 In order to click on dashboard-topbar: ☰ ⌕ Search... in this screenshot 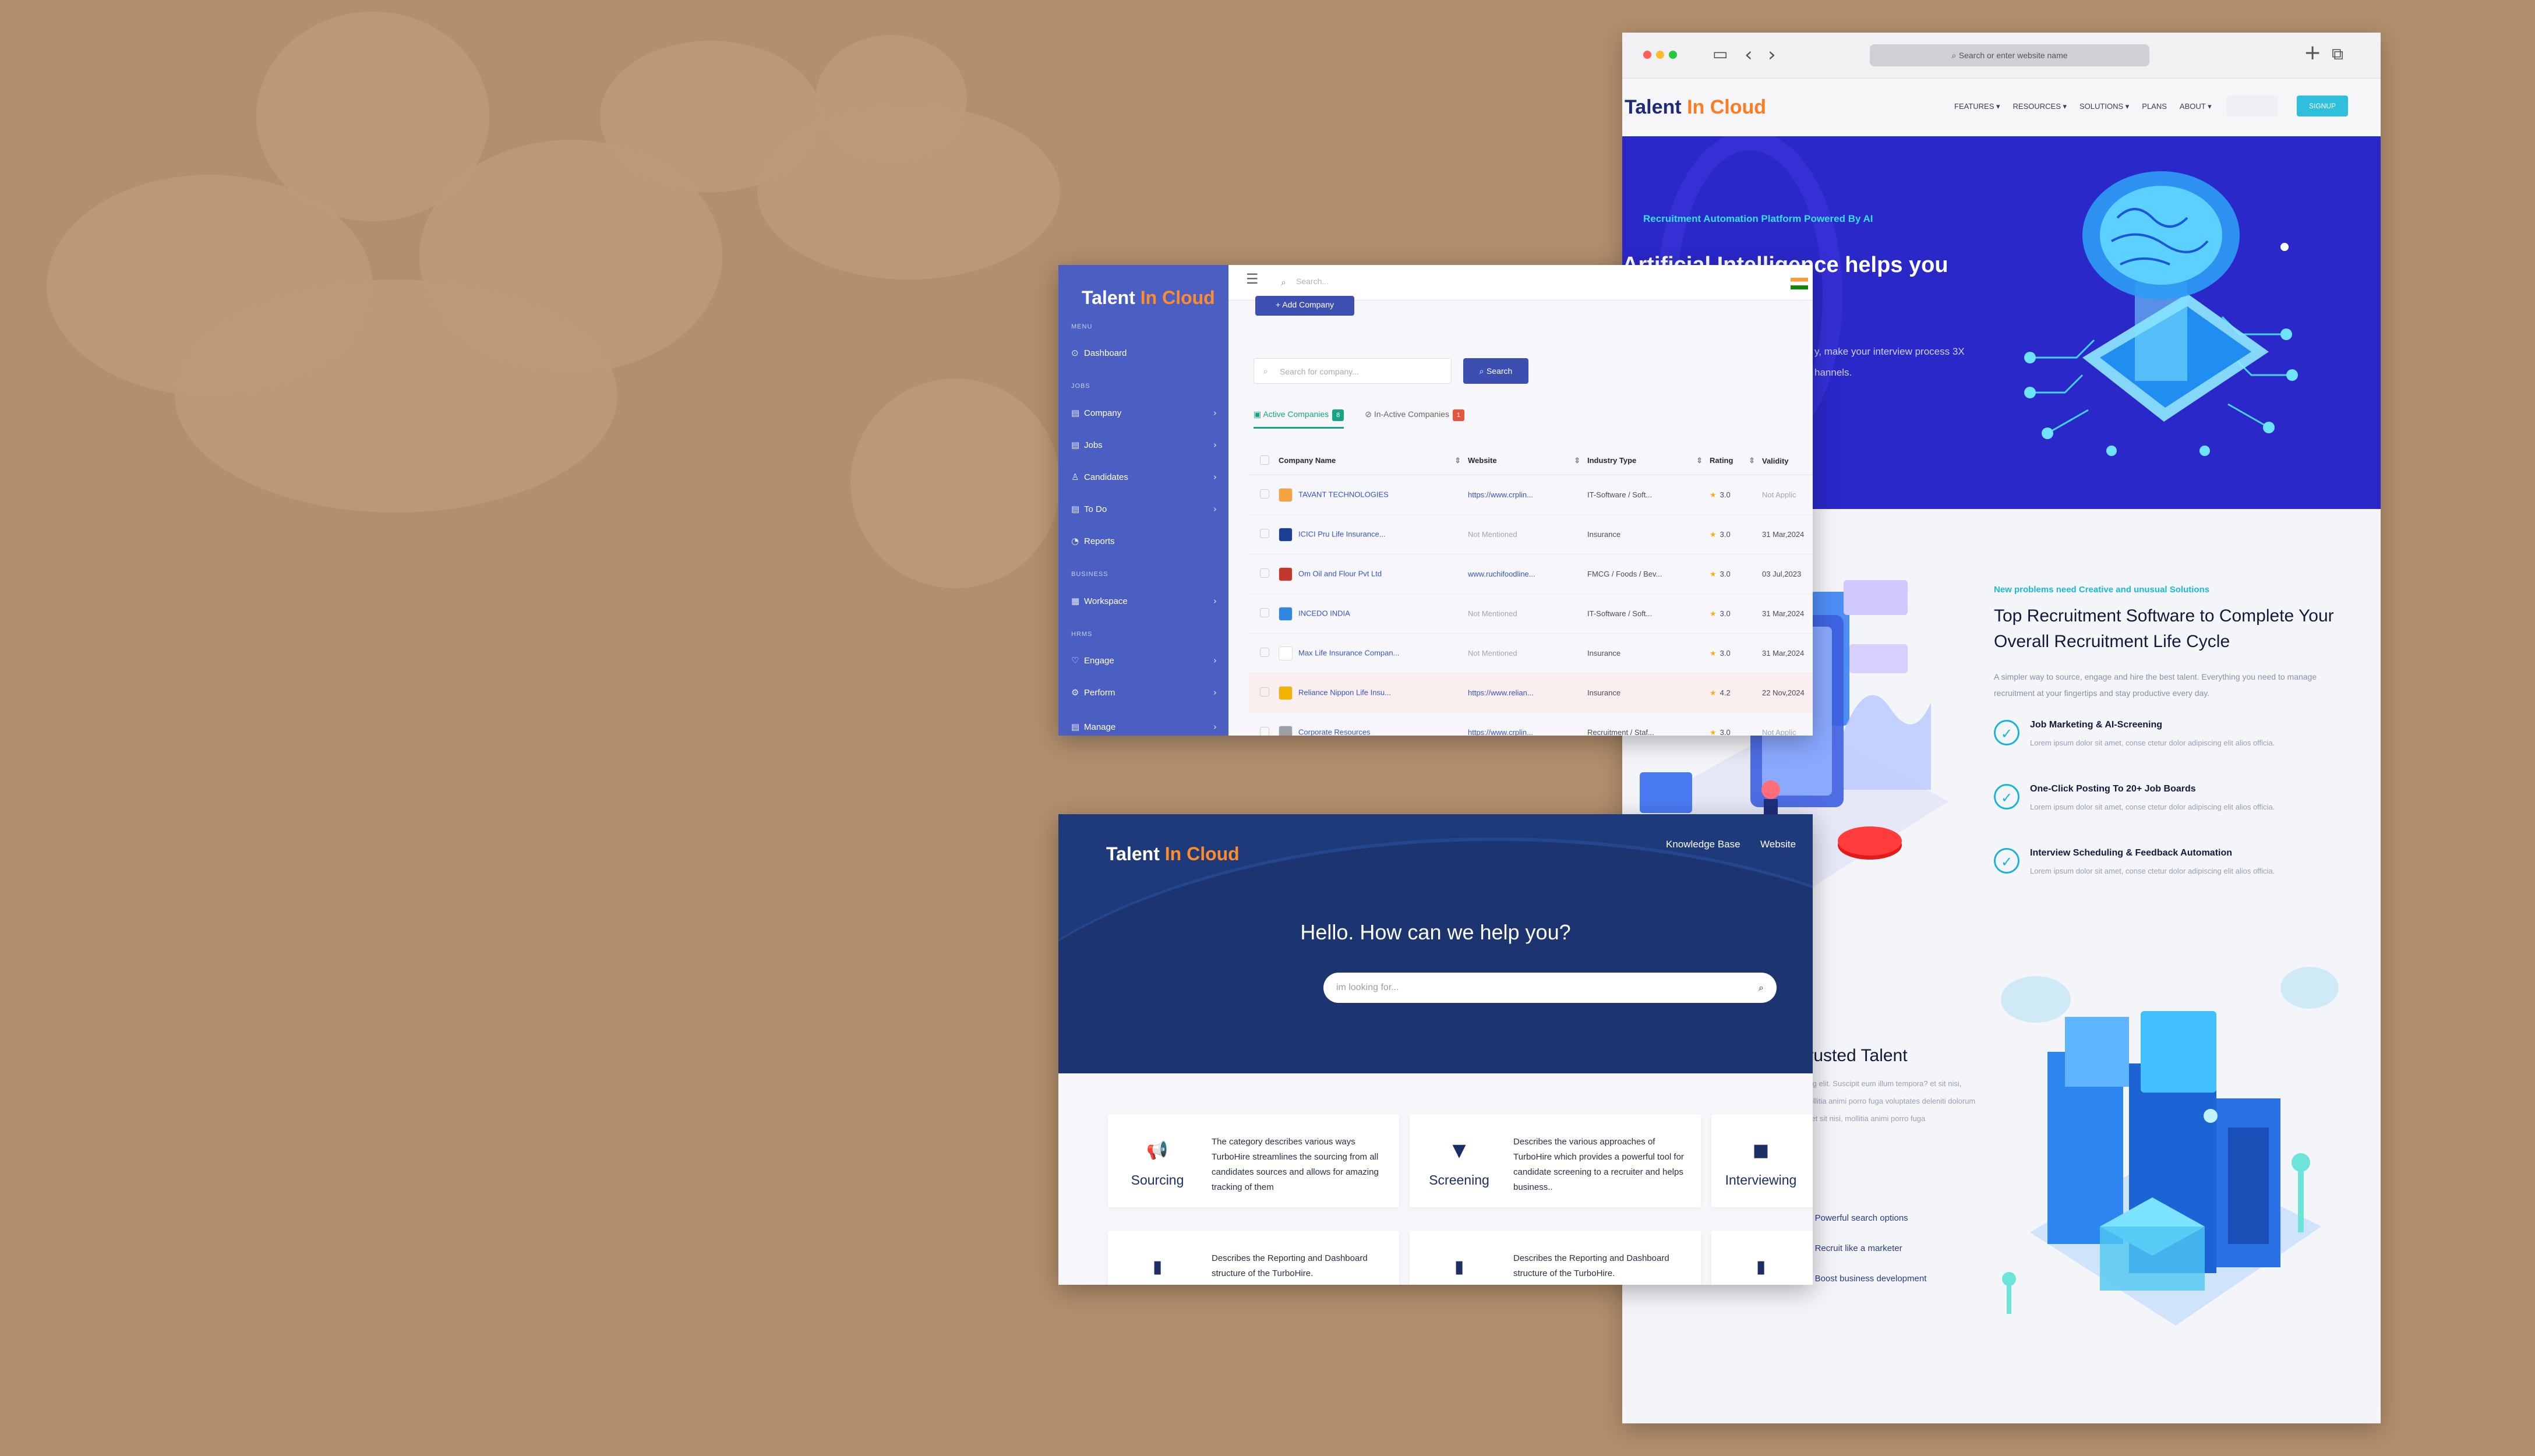, I will do `click(1520, 283)`.